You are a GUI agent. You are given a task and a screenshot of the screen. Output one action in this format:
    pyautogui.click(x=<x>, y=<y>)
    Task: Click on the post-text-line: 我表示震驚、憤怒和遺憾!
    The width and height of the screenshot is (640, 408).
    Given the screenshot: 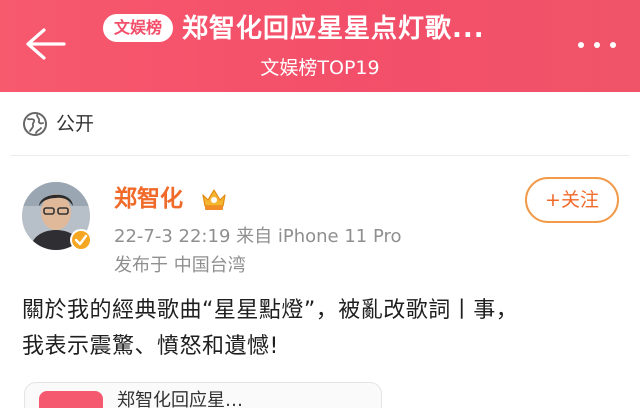 What is the action you would take?
    pyautogui.click(x=150, y=346)
    